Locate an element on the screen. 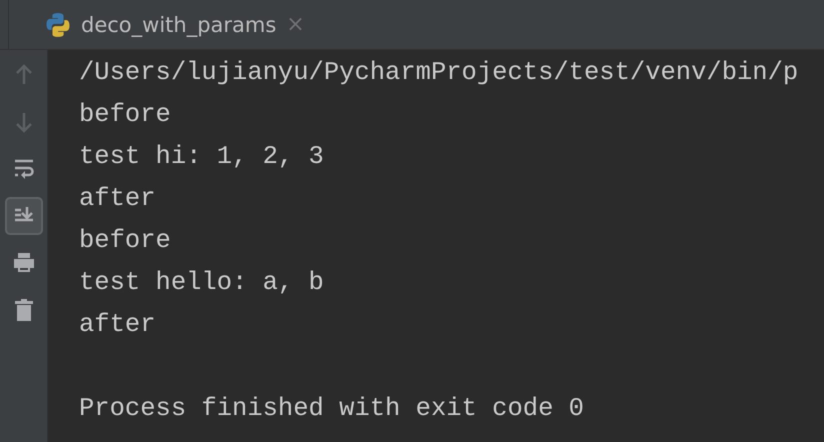 Image resolution: width=824 pixels, height=442 pixels. scroll-to-end-button is located at coordinates (23, 216).